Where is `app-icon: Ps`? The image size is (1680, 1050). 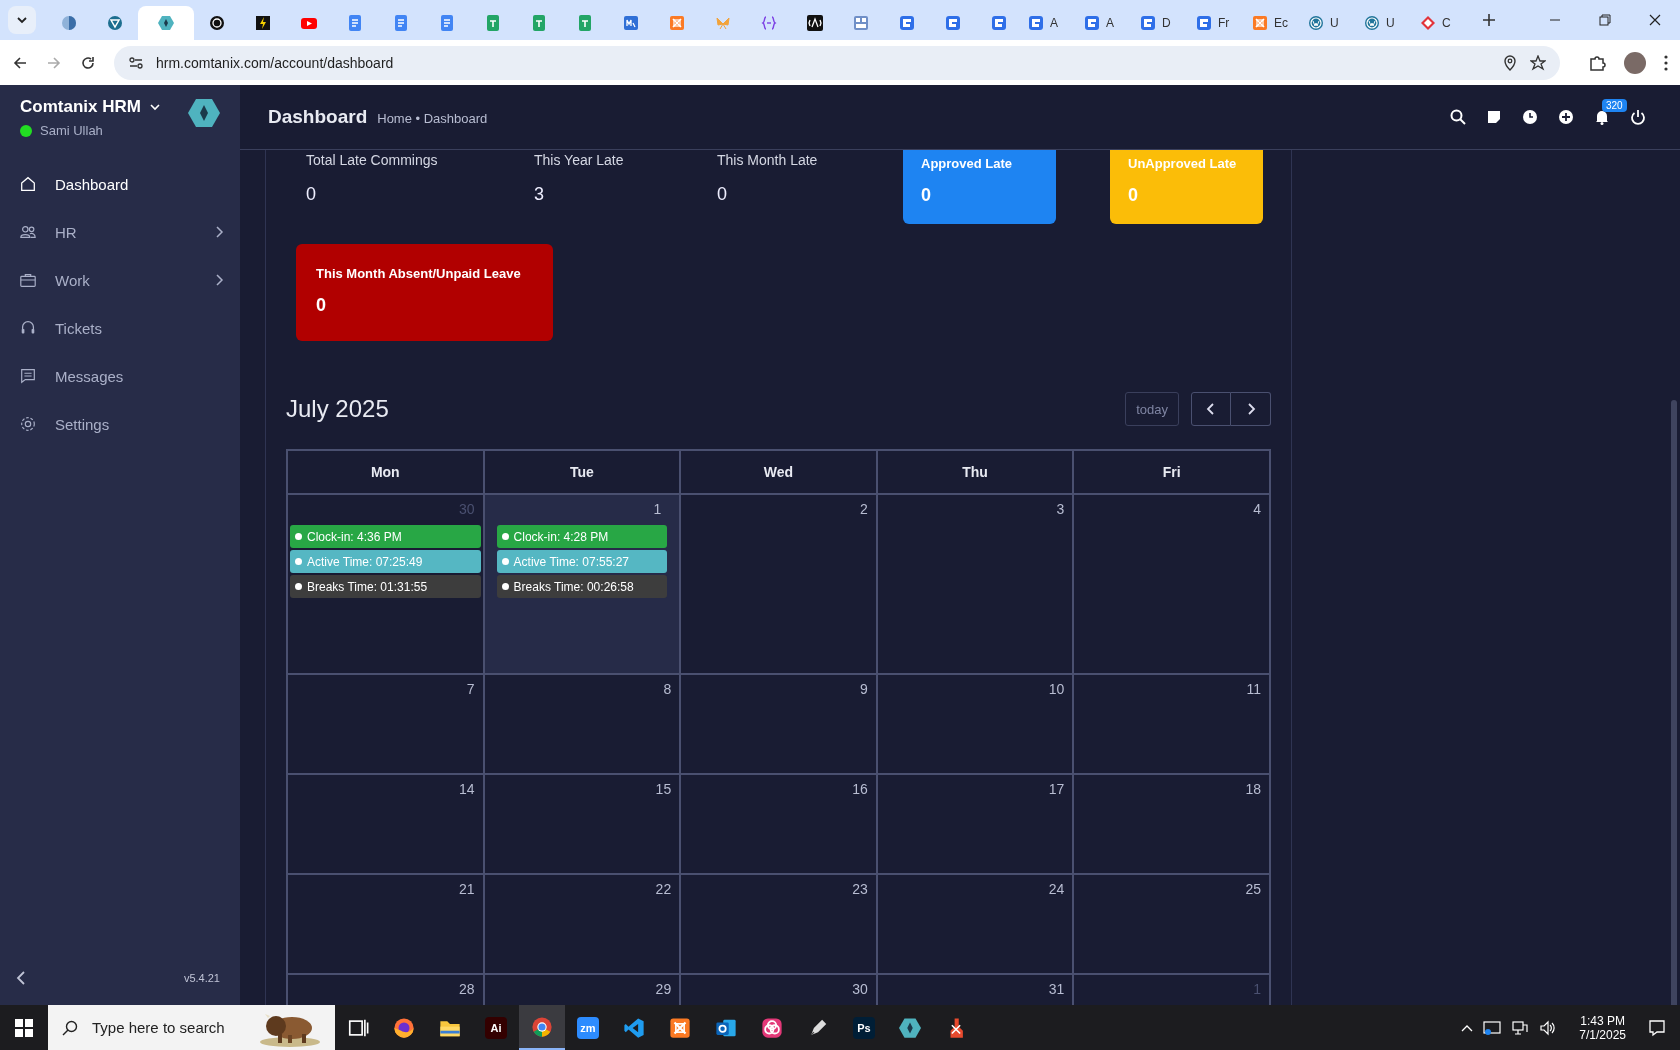 app-icon: Ps is located at coordinates (864, 1027).